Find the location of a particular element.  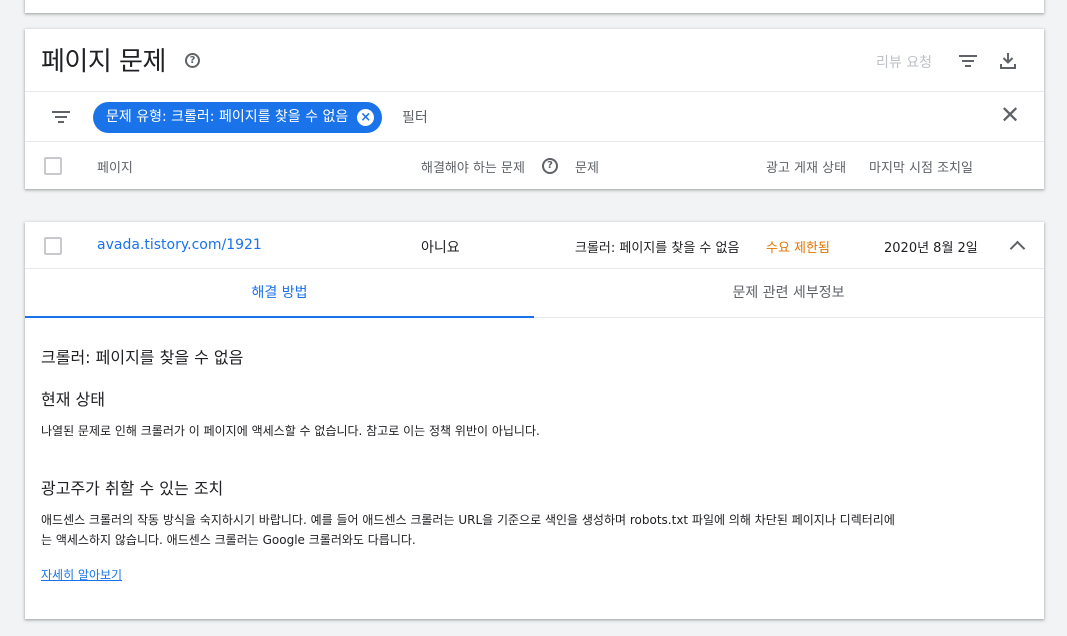

chip-label: 문제 유형: 크롤러: 페이지를 찾을 수 없음 is located at coordinates (227, 117).